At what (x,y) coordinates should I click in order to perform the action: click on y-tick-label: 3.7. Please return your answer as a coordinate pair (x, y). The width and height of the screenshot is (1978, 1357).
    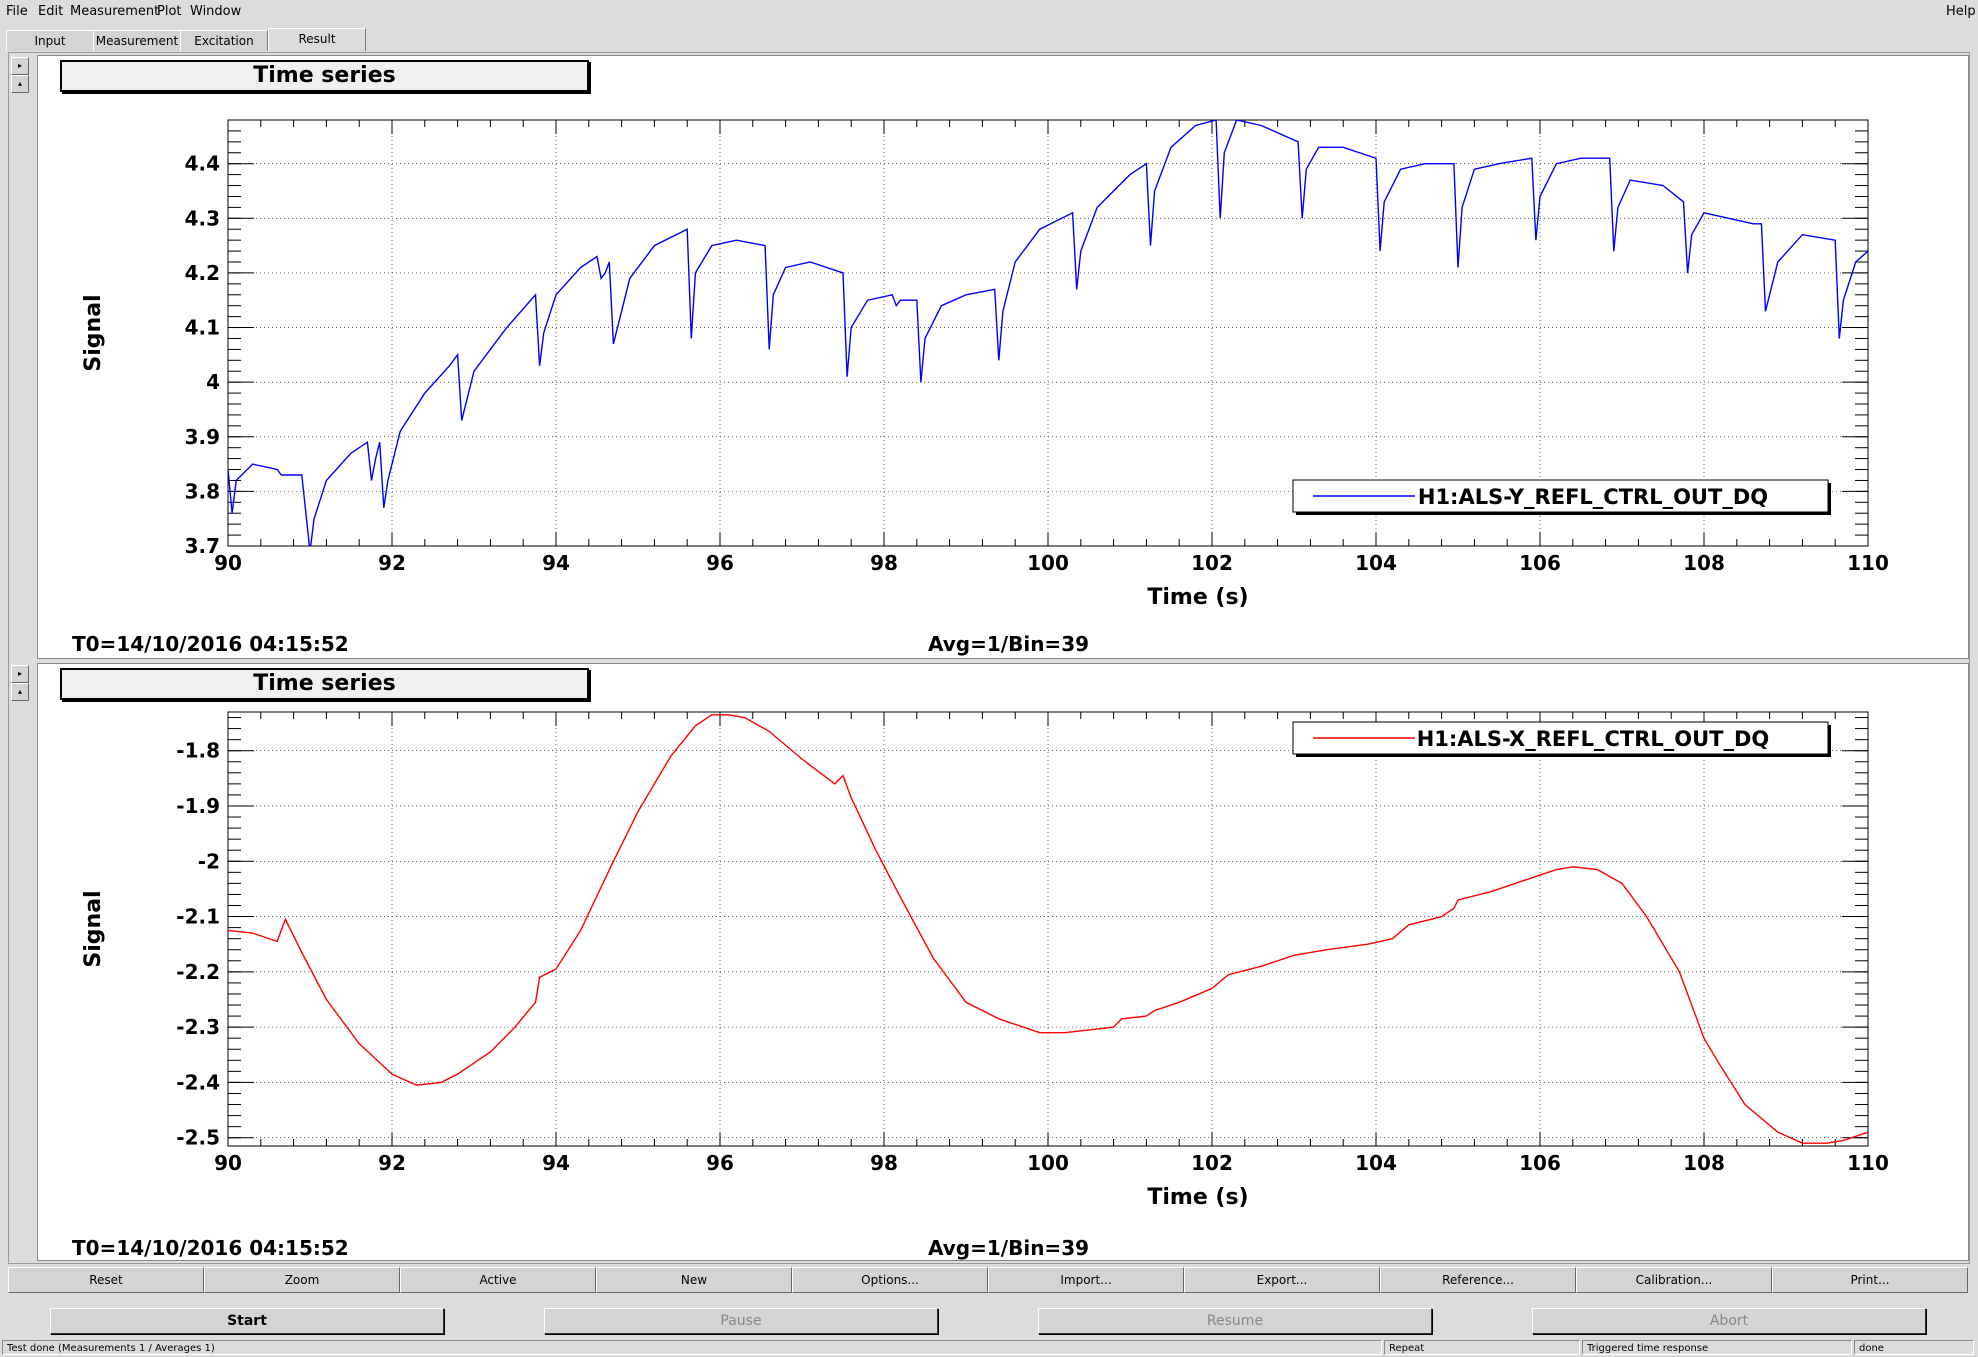
    Looking at the image, I should click on (202, 546).